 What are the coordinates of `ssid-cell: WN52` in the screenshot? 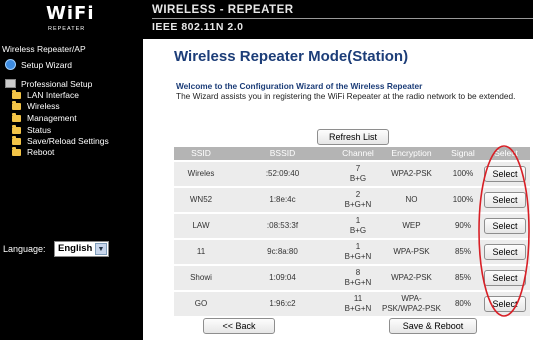 It's located at (201, 199).